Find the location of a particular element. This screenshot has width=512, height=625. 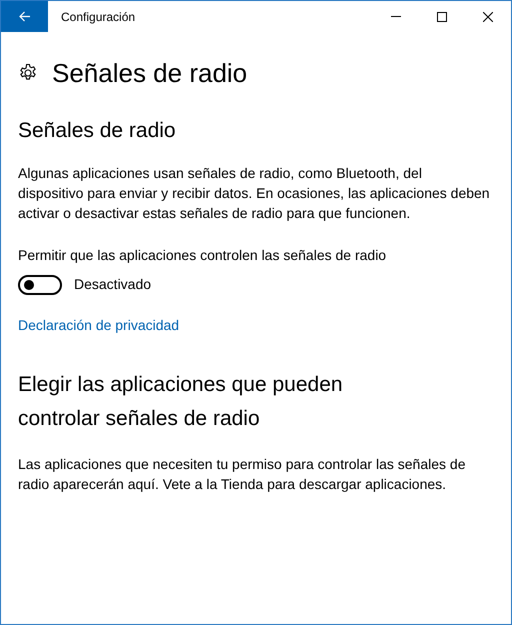

toggle-label: Permitir que las aplicaciones controlen las señales de radio is located at coordinates (203, 255).